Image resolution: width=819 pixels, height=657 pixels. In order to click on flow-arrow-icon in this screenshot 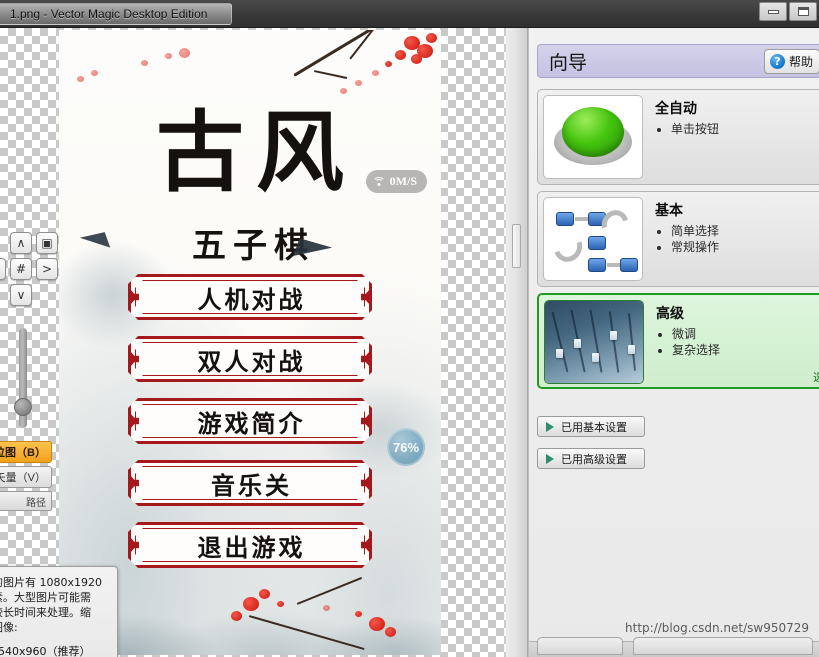, I will do `click(568, 247)`.